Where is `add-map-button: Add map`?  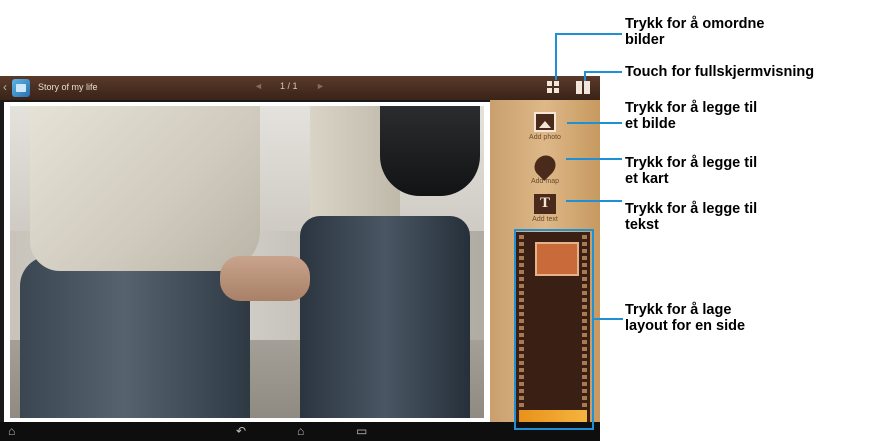 add-map-button: Add map is located at coordinates (545, 168).